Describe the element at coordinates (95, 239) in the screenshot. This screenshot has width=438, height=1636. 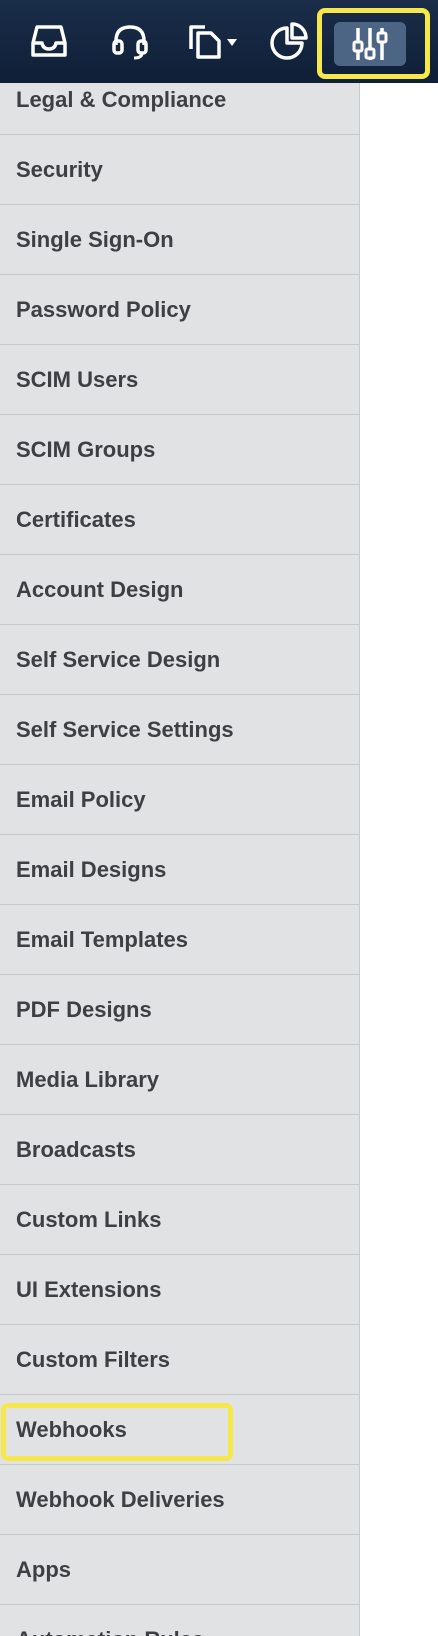
I see `sidebar-item-label: Single Sign-On` at that location.